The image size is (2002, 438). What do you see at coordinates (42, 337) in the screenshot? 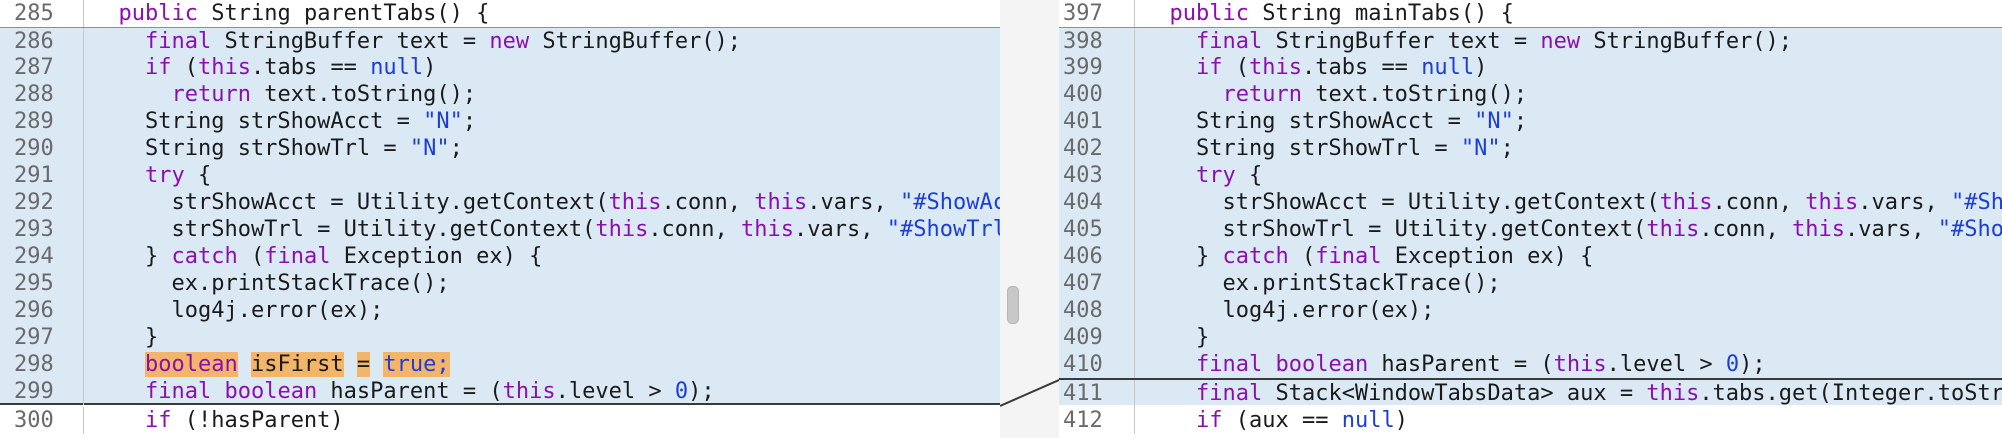
I see `line-number: 297` at bounding box center [42, 337].